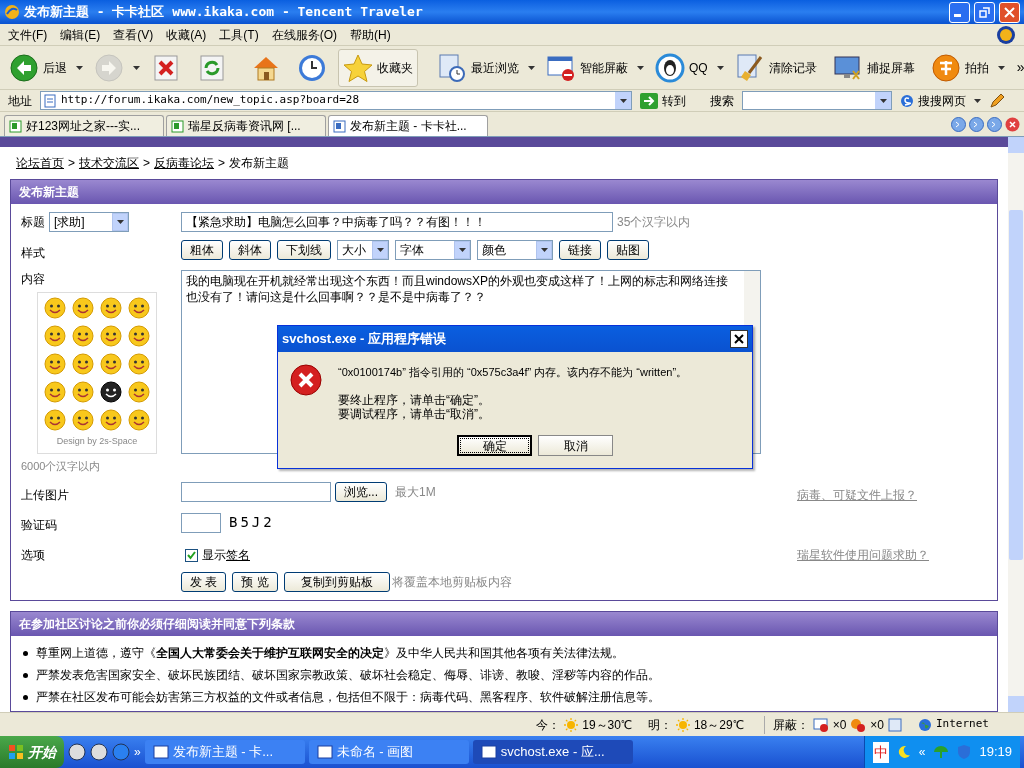  I want to click on smiley-panel: Design by 2s-Space, so click(97, 373).